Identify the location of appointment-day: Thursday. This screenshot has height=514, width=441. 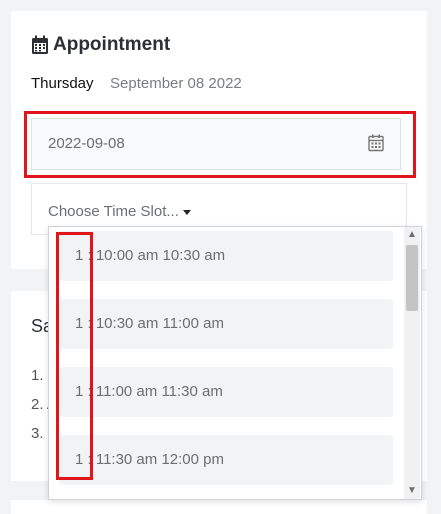
(62, 83).